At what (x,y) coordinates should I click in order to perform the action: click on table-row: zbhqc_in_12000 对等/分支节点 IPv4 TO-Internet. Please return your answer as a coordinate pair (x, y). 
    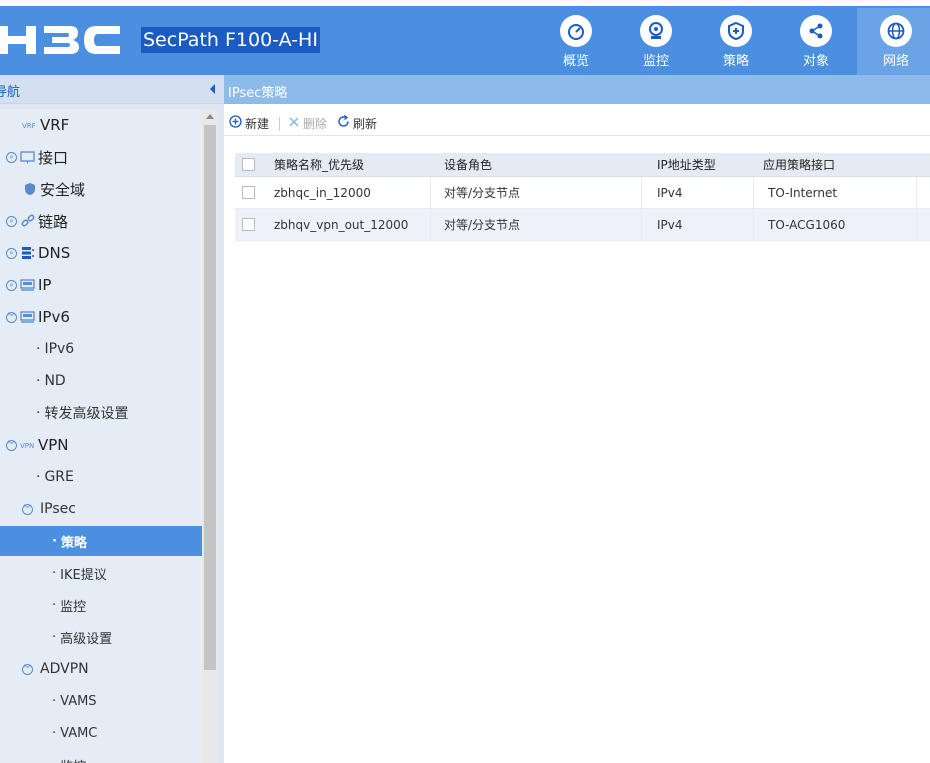
    Looking at the image, I should click on (582, 193).